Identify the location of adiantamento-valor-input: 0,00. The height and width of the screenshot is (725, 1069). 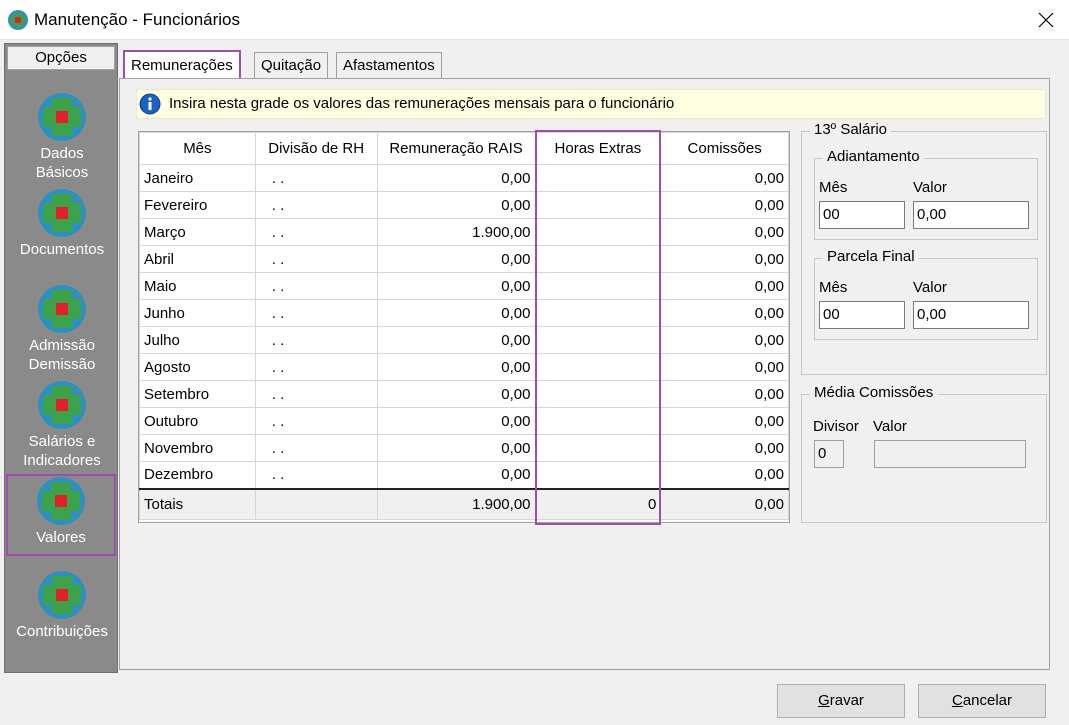
(971, 215).